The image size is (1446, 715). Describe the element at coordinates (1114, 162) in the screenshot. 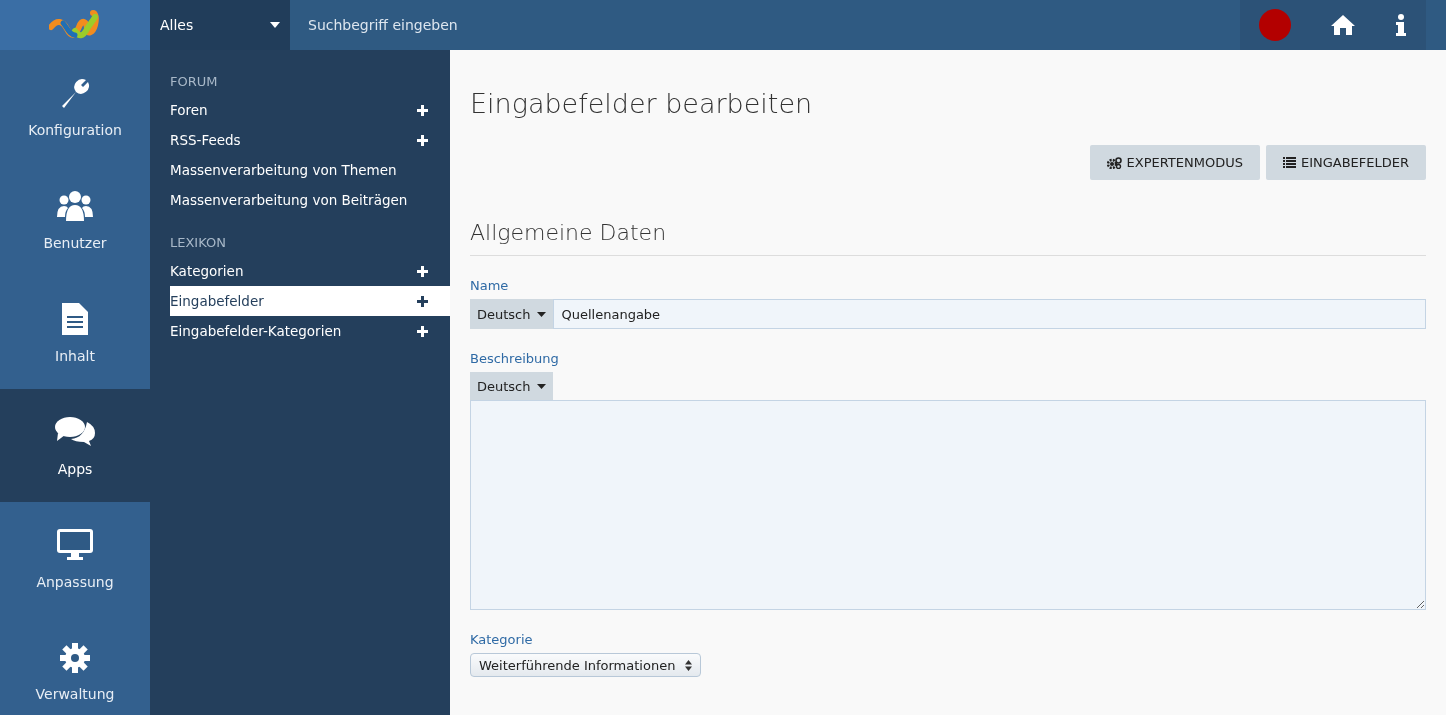

I see `gears-icon` at that location.